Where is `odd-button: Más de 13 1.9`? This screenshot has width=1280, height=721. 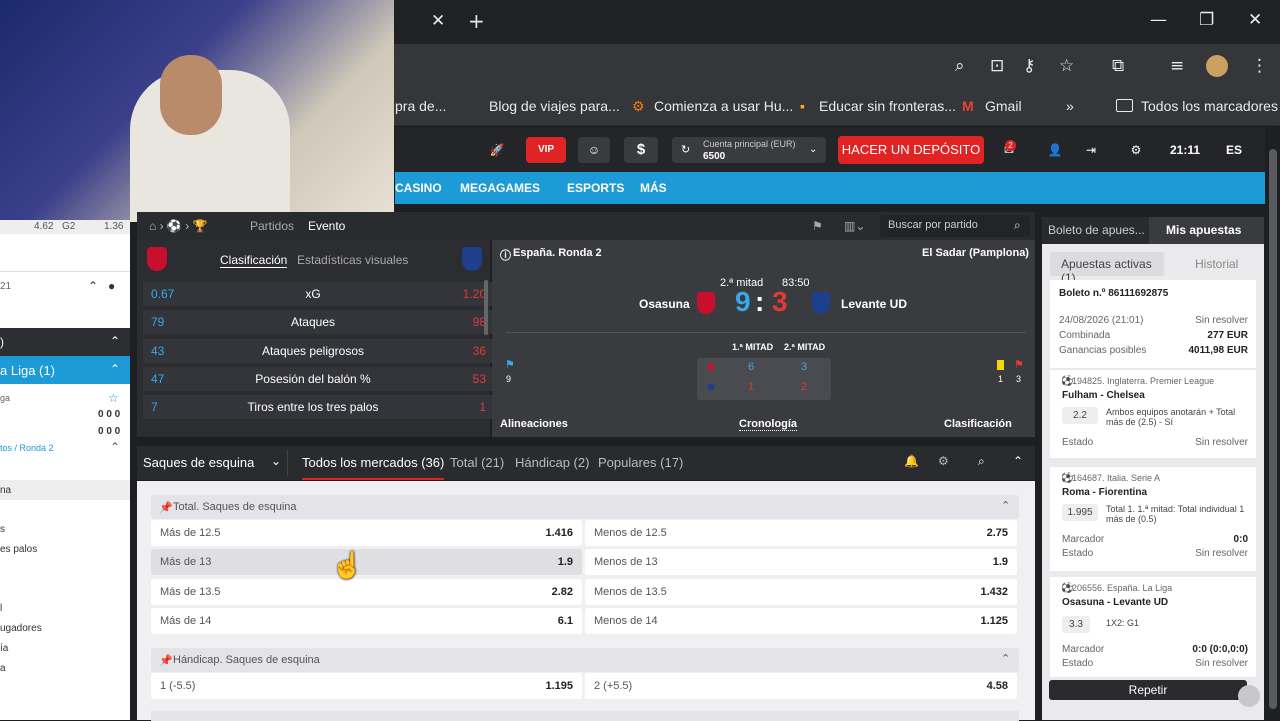 odd-button: Más de 13 1.9 is located at coordinates (366, 562).